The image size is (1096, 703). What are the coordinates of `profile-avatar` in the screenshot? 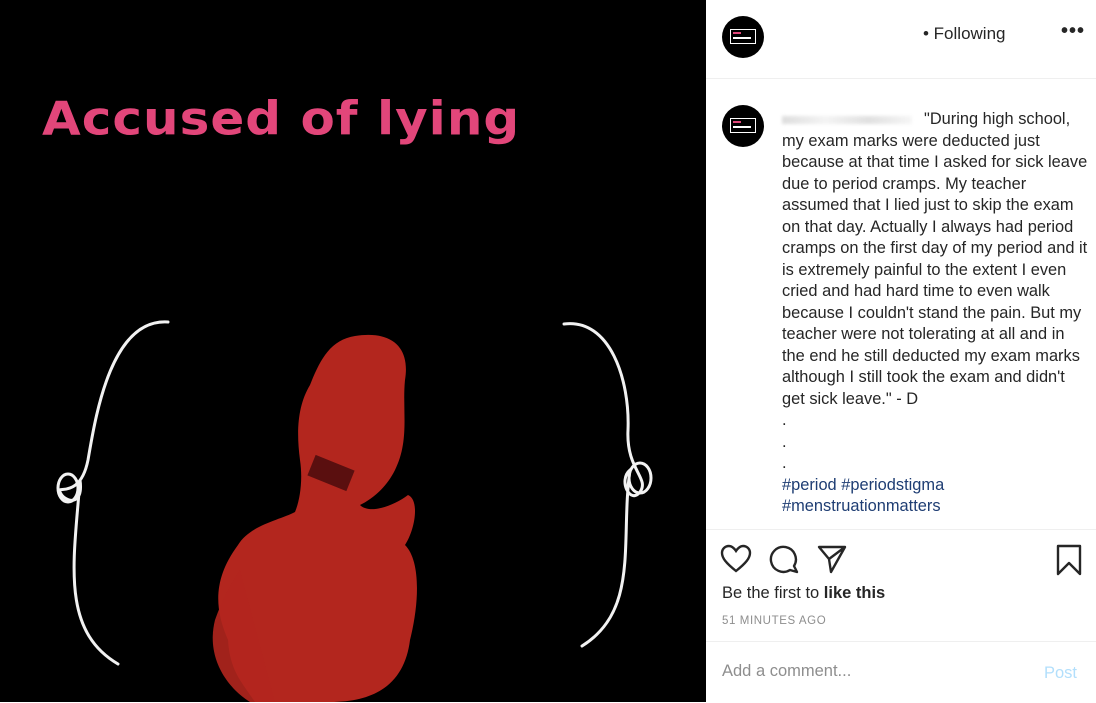 It's located at (743, 37).